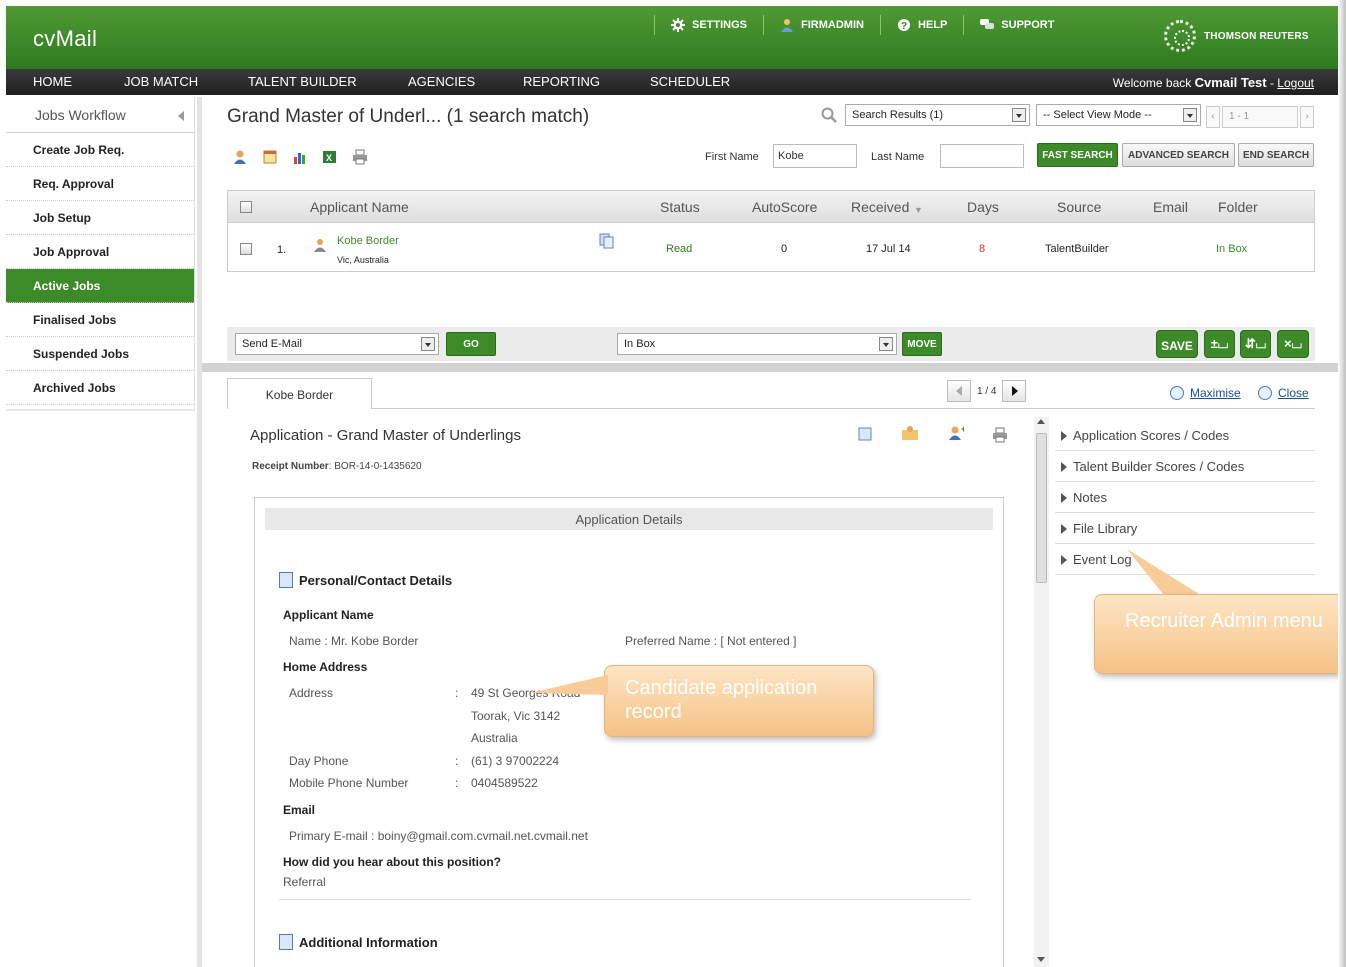  I want to click on folder-select: In Box, so click(757, 344).